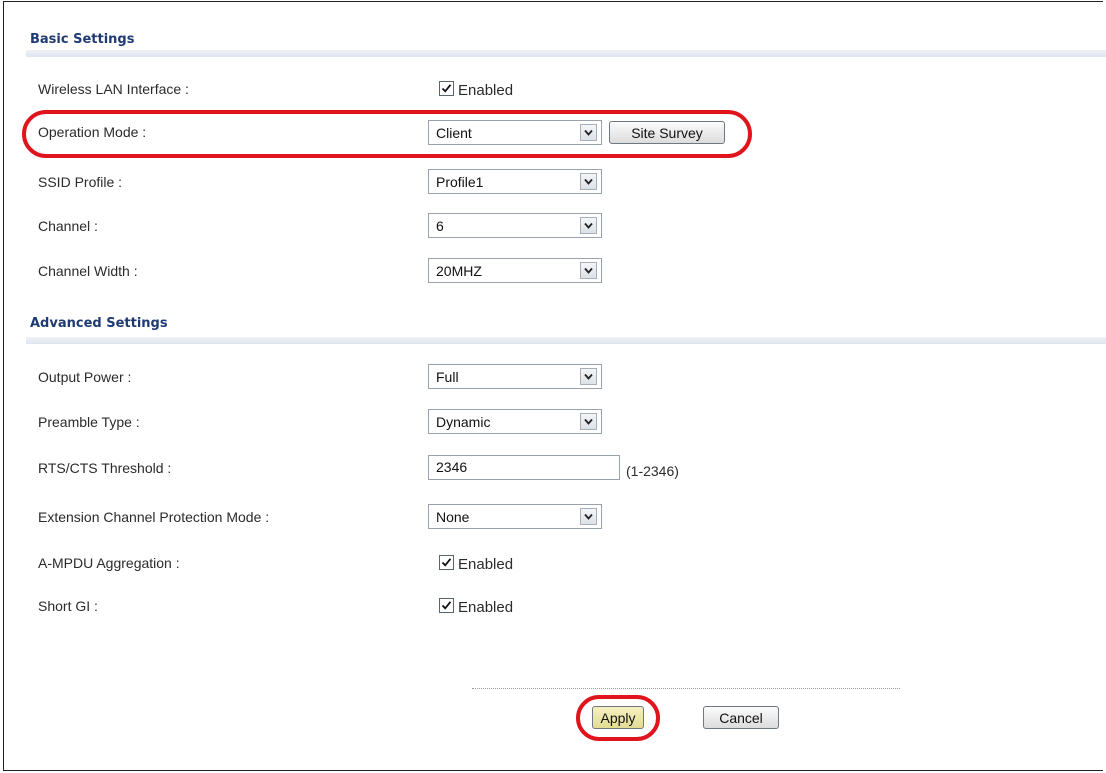 The height and width of the screenshot is (773, 1106). What do you see at coordinates (113, 89) in the screenshot?
I see `wireless-lan-label: Wireless LAN Interface :` at bounding box center [113, 89].